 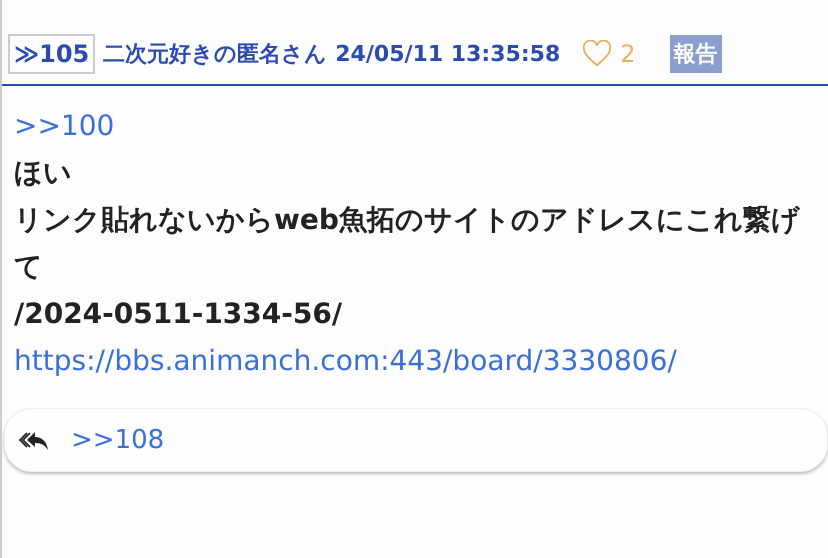 I want to click on reply-link: >>108, so click(x=117, y=440).